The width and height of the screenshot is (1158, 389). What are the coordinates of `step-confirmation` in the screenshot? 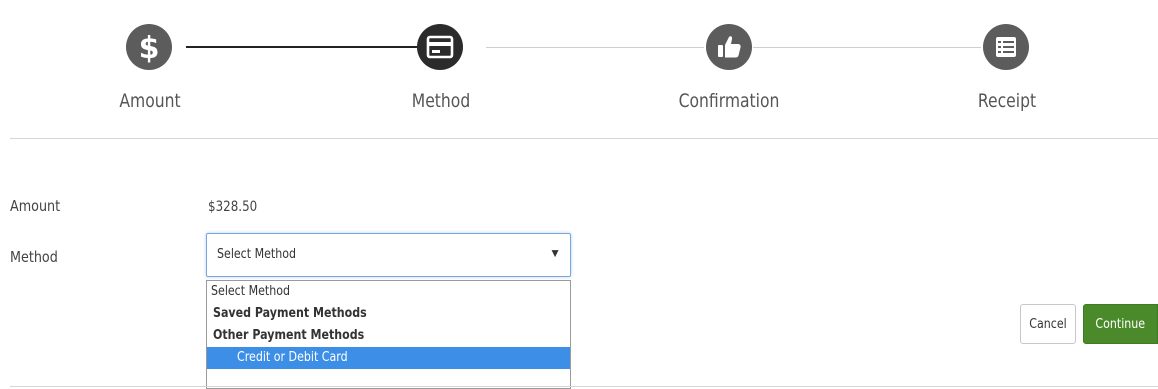 It's located at (729, 47).